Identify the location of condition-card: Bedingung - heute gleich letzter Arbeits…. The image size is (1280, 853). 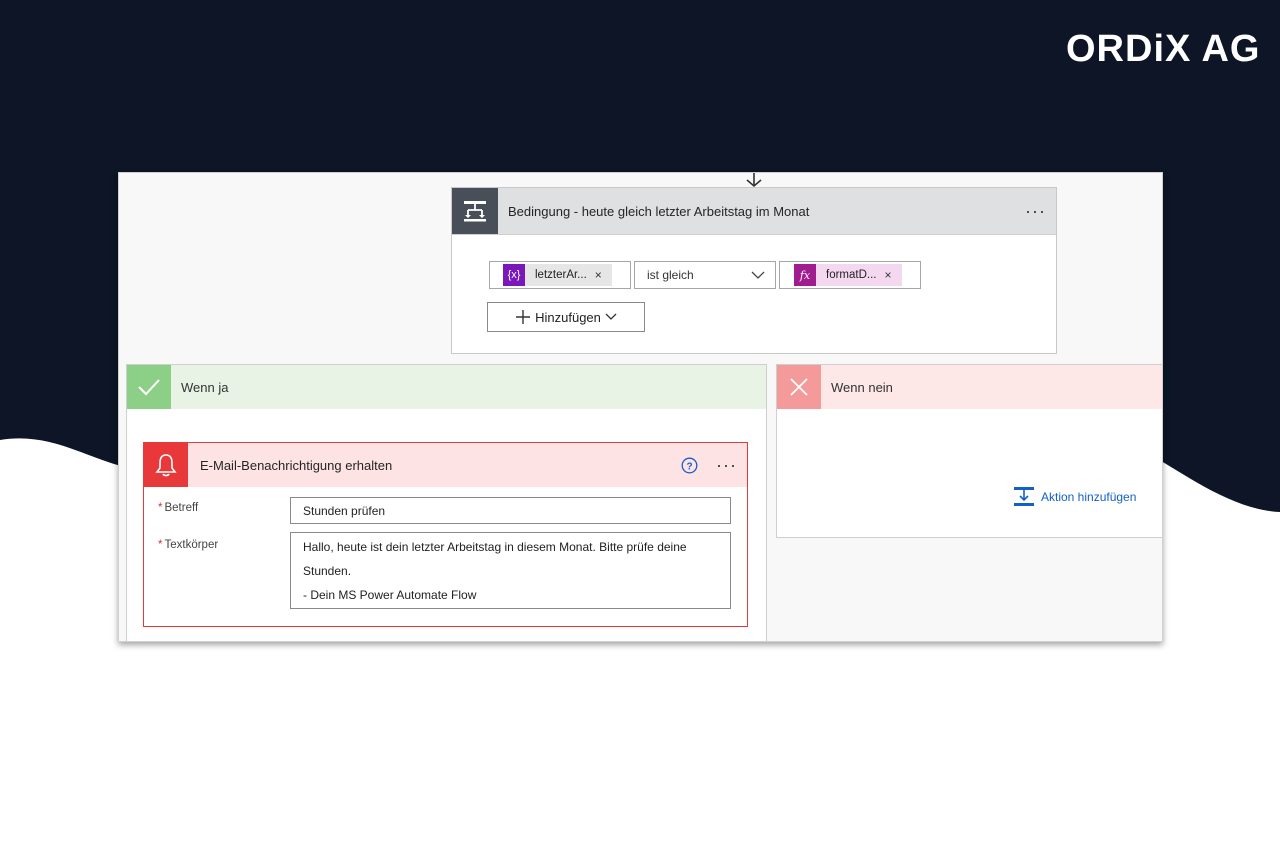
(754, 270).